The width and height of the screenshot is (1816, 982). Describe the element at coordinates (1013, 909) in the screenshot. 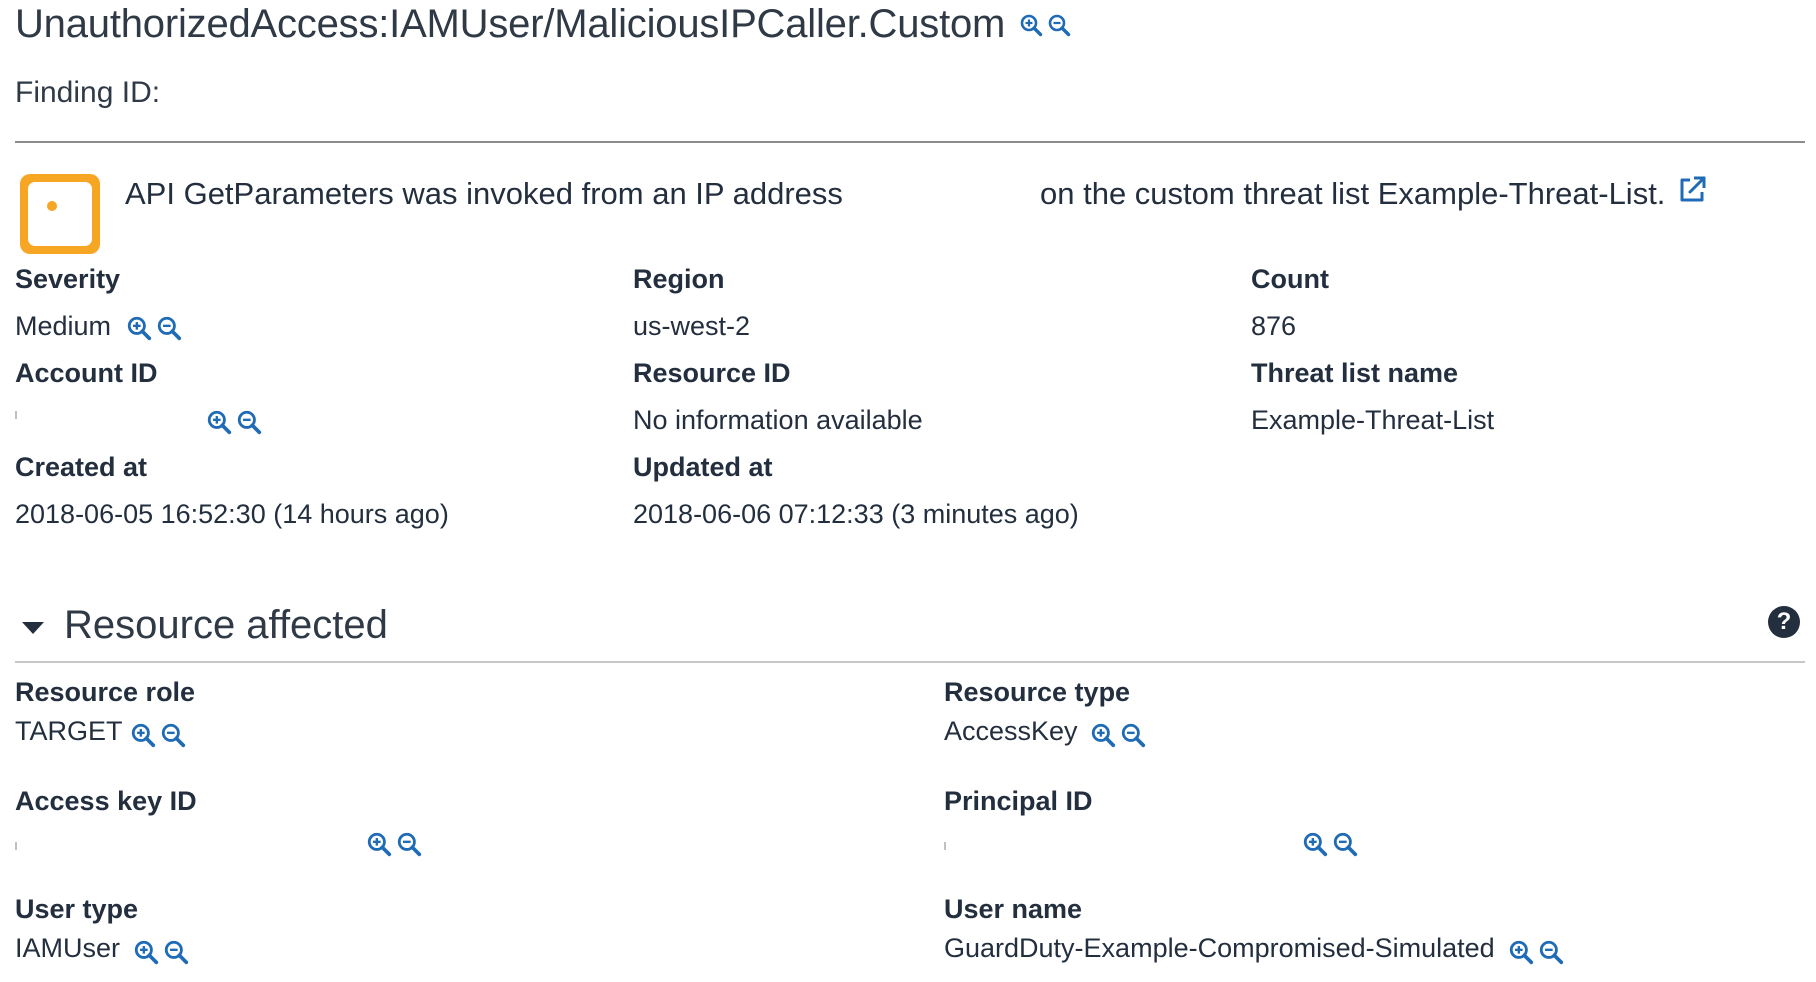

I see `user-name-label: User name` at that location.